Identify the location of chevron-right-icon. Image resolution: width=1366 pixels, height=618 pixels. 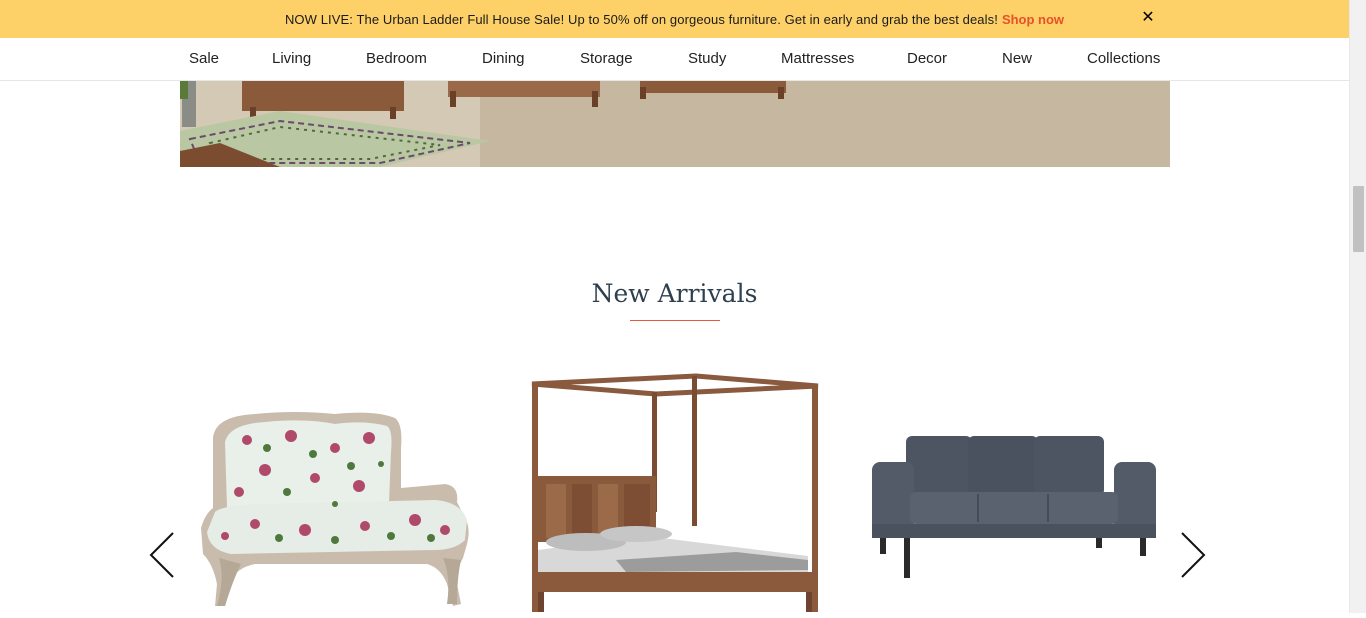
(1193, 555).